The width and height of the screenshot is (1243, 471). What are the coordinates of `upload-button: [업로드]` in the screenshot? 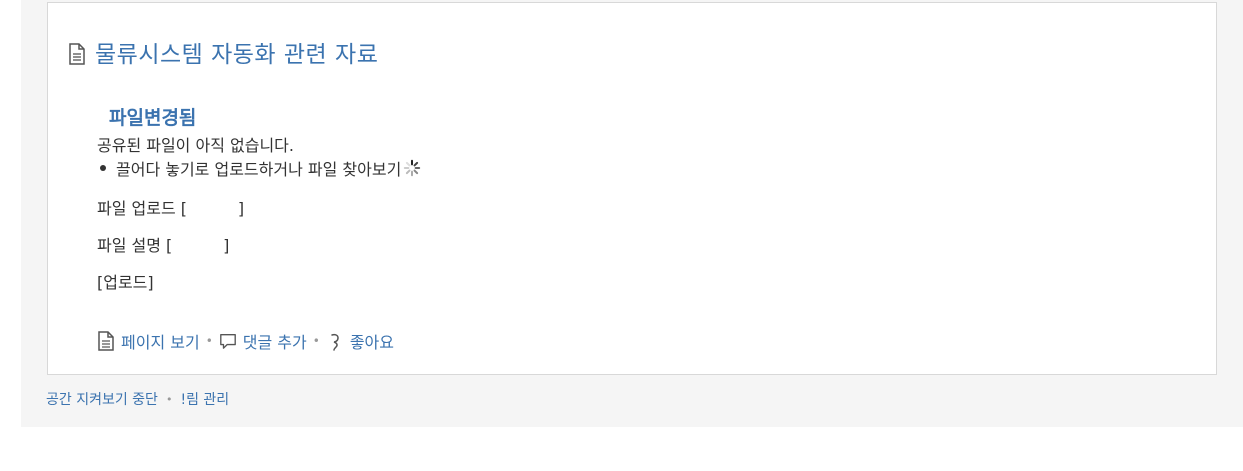 It's located at (125, 281).